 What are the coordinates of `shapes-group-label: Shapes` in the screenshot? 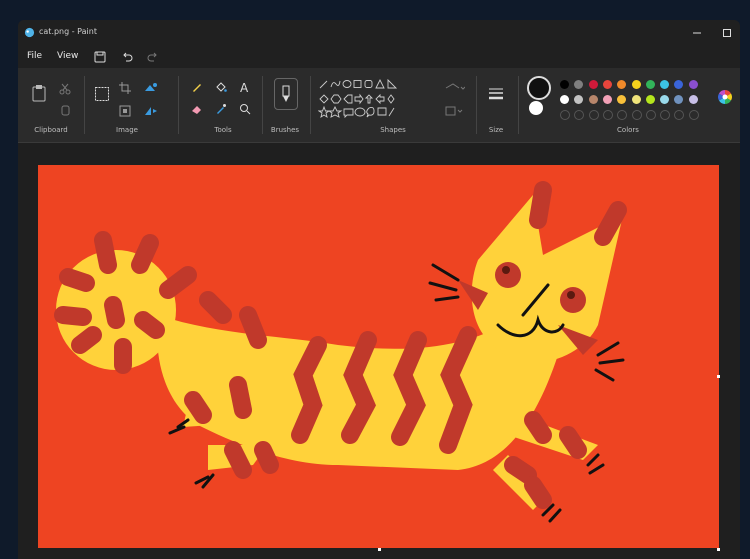 It's located at (393, 130).